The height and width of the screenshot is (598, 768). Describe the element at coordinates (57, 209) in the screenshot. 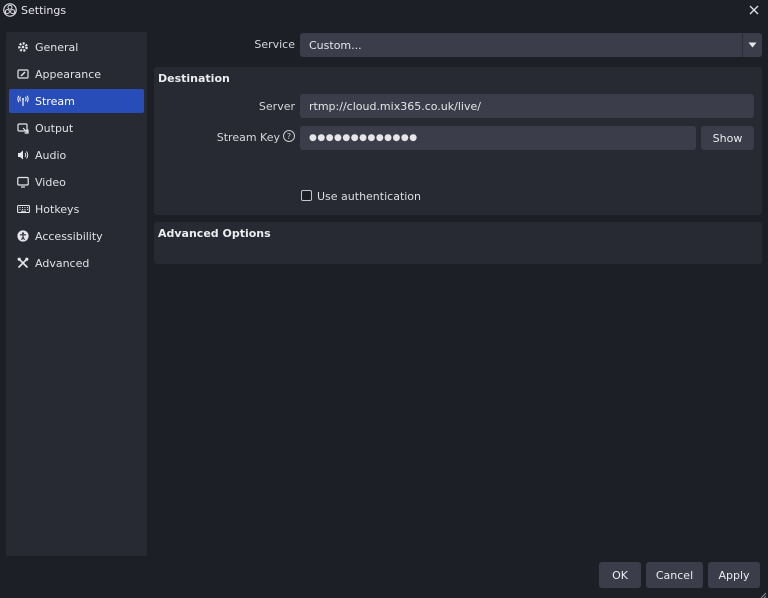

I see `sidebar-item-label: Hotkeys` at that location.